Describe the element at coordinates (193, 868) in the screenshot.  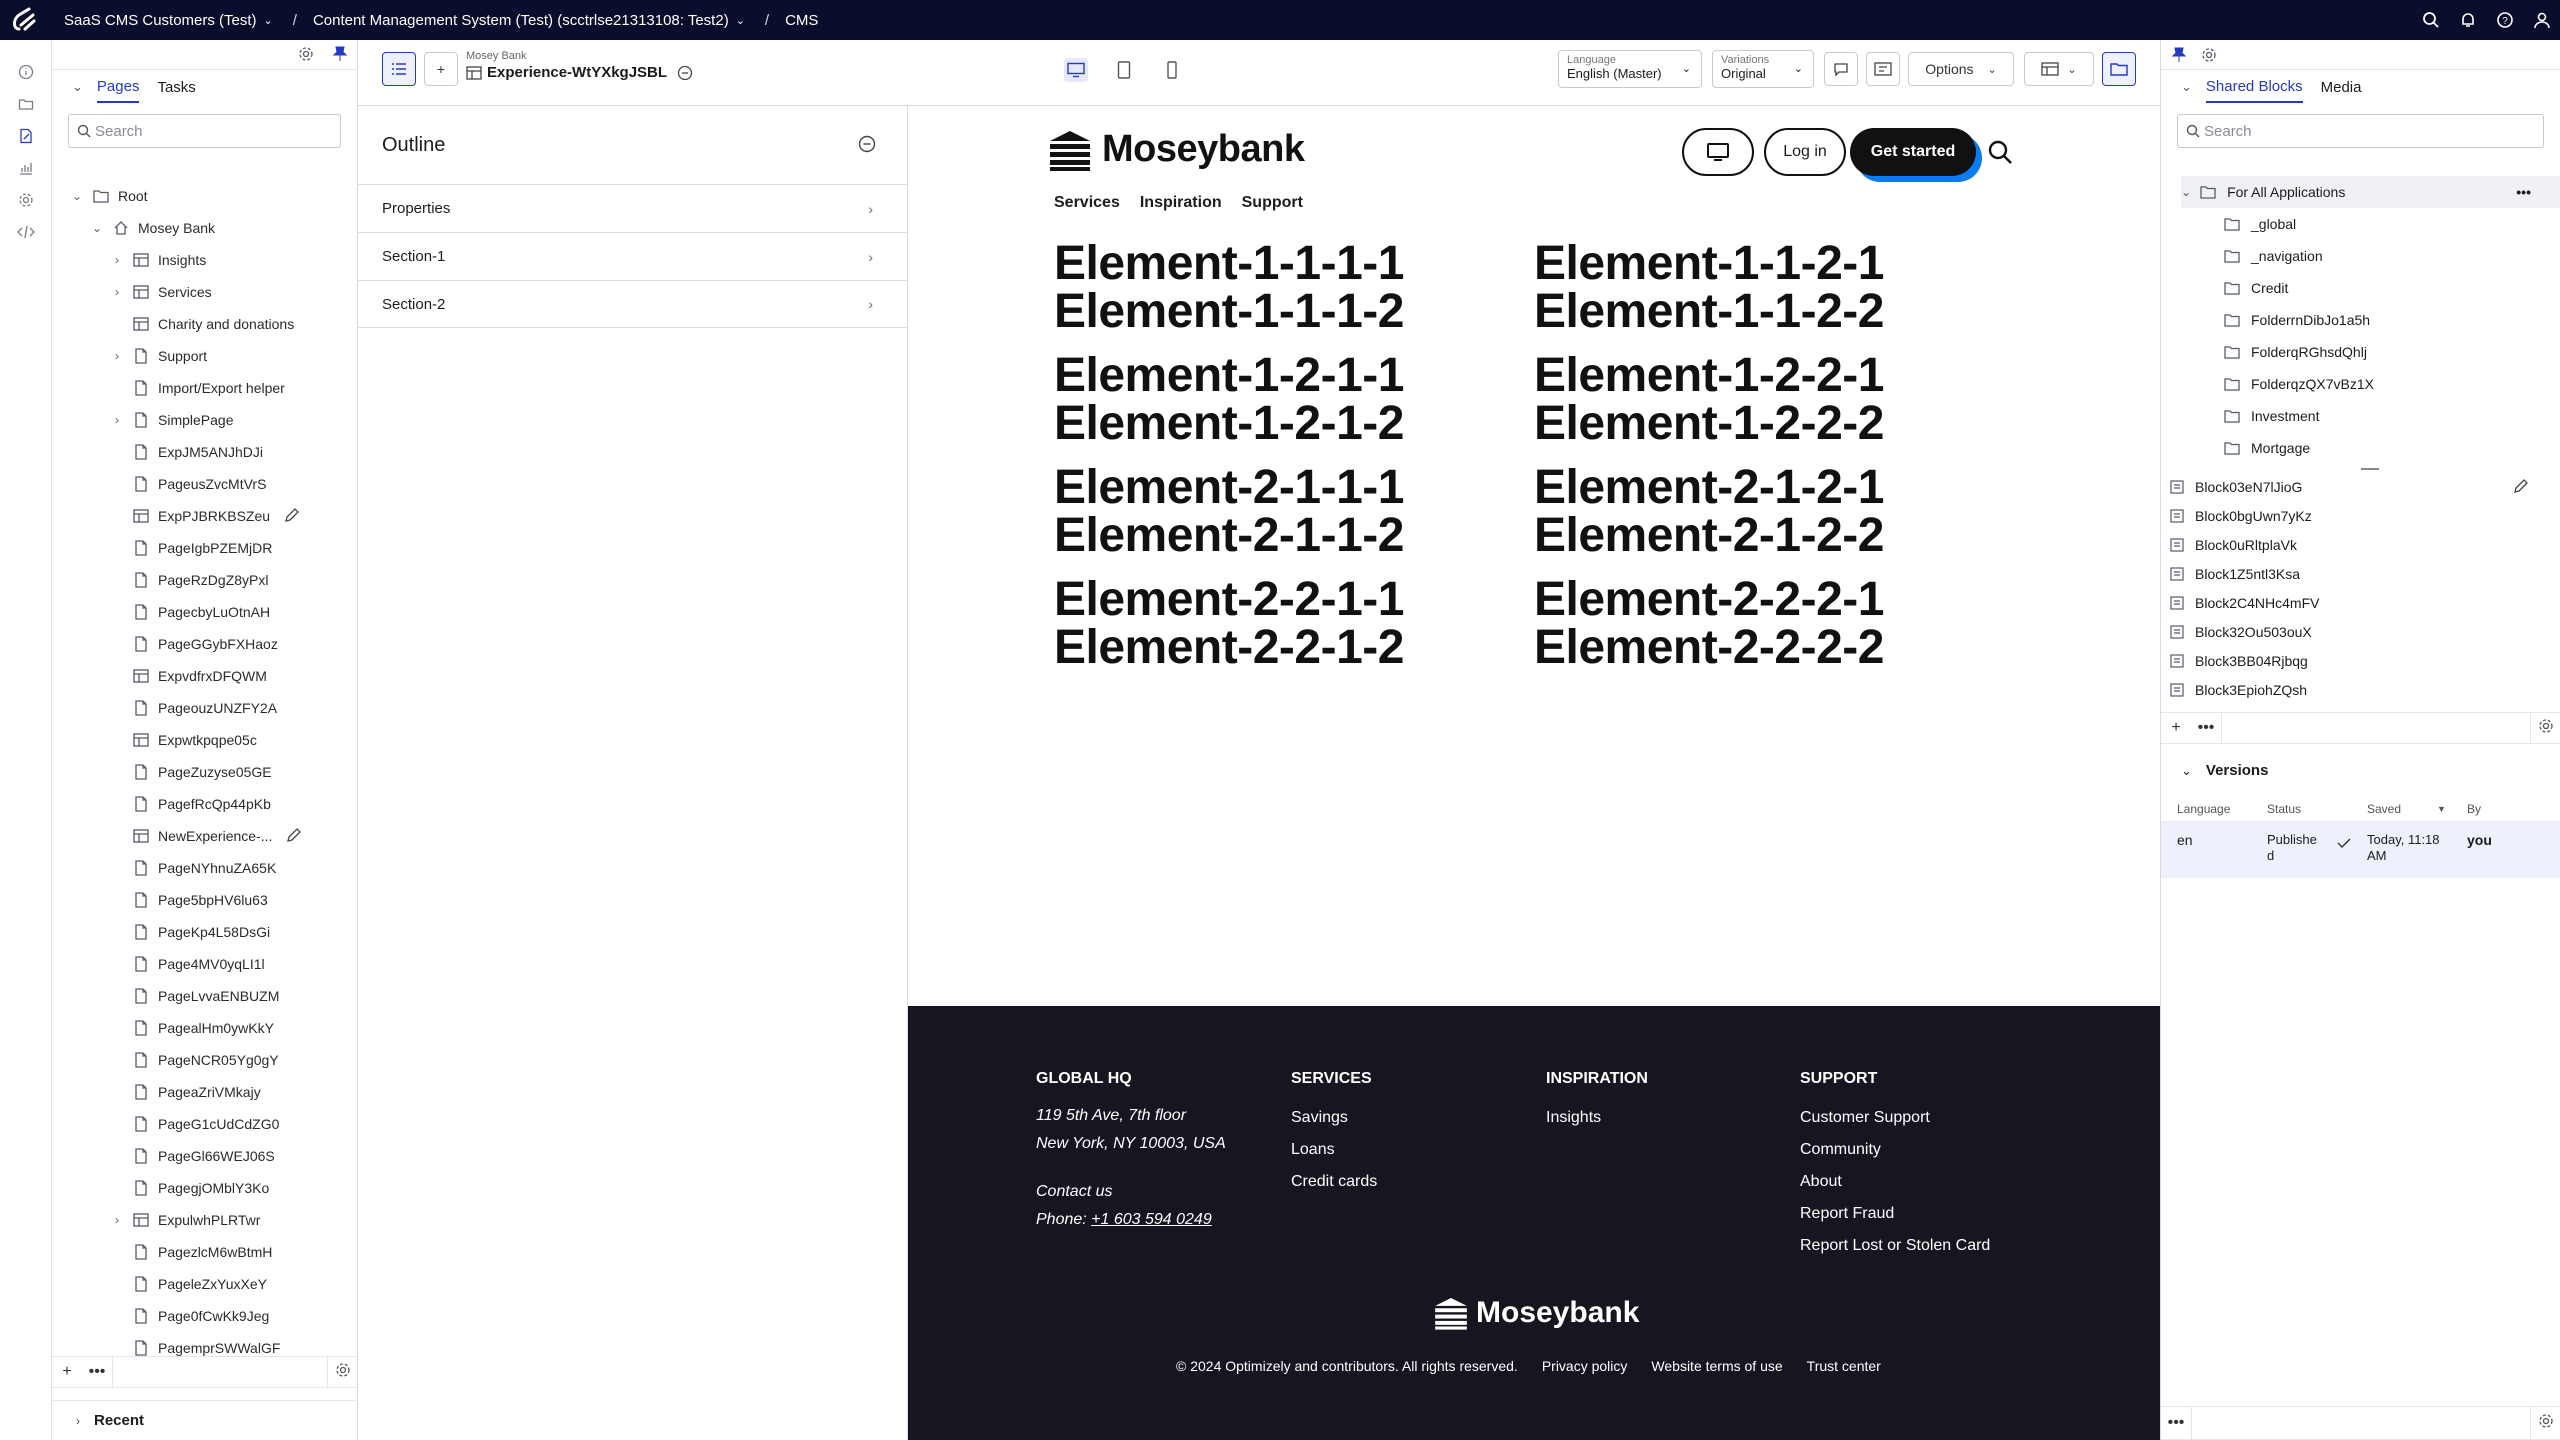
I see `tree-node: PageNYhnuZA65K` at that location.